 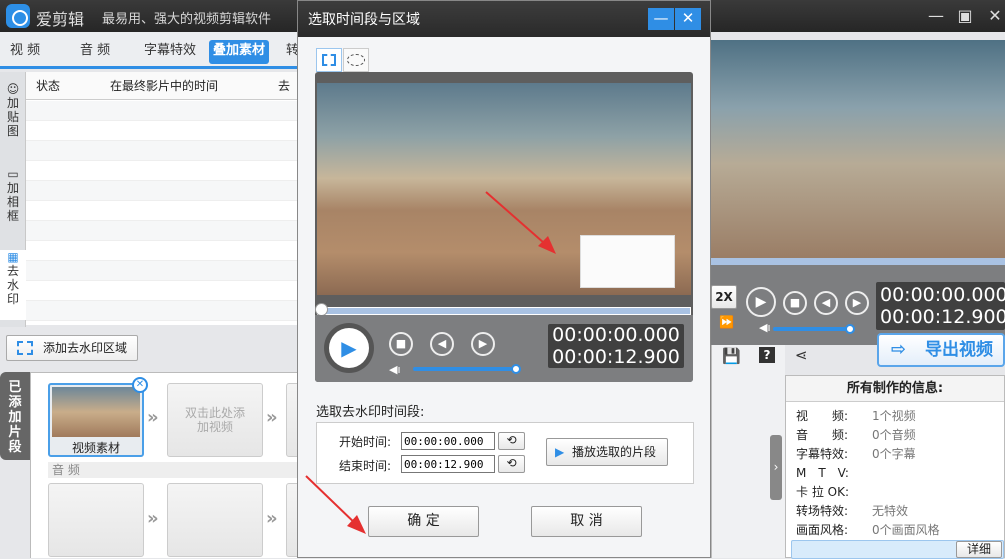 I want to click on collapse-handle: ›, so click(x=776, y=467).